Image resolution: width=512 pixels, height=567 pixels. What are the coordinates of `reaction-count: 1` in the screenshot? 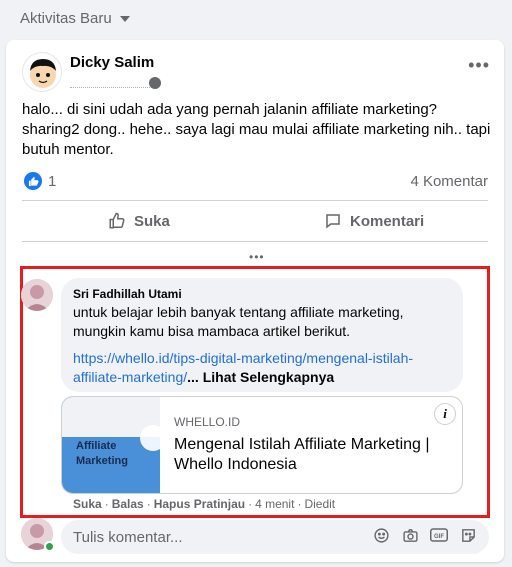 It's located at (52, 181).